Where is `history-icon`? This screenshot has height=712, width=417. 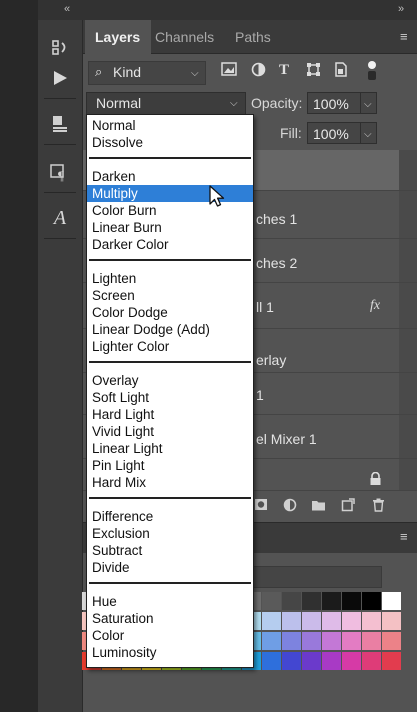
history-icon is located at coordinates (60, 48).